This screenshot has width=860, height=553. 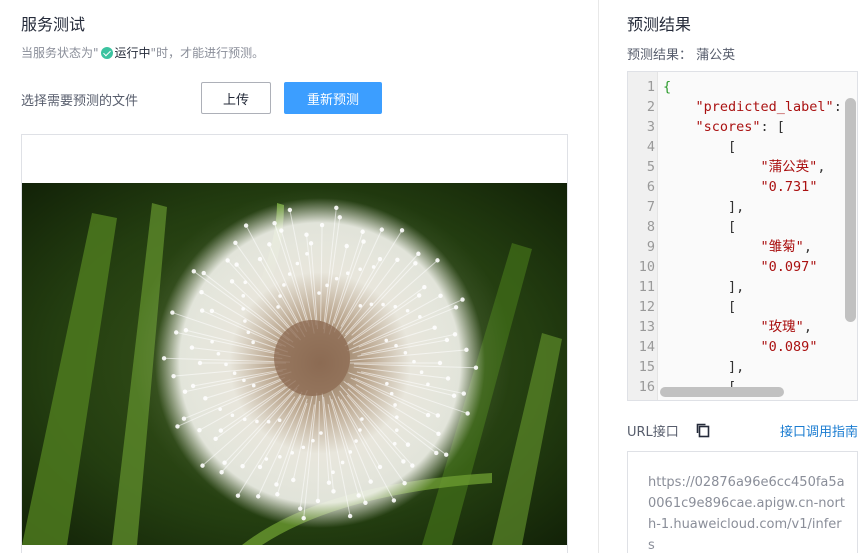 I want to click on copy-icon, so click(x=703, y=430).